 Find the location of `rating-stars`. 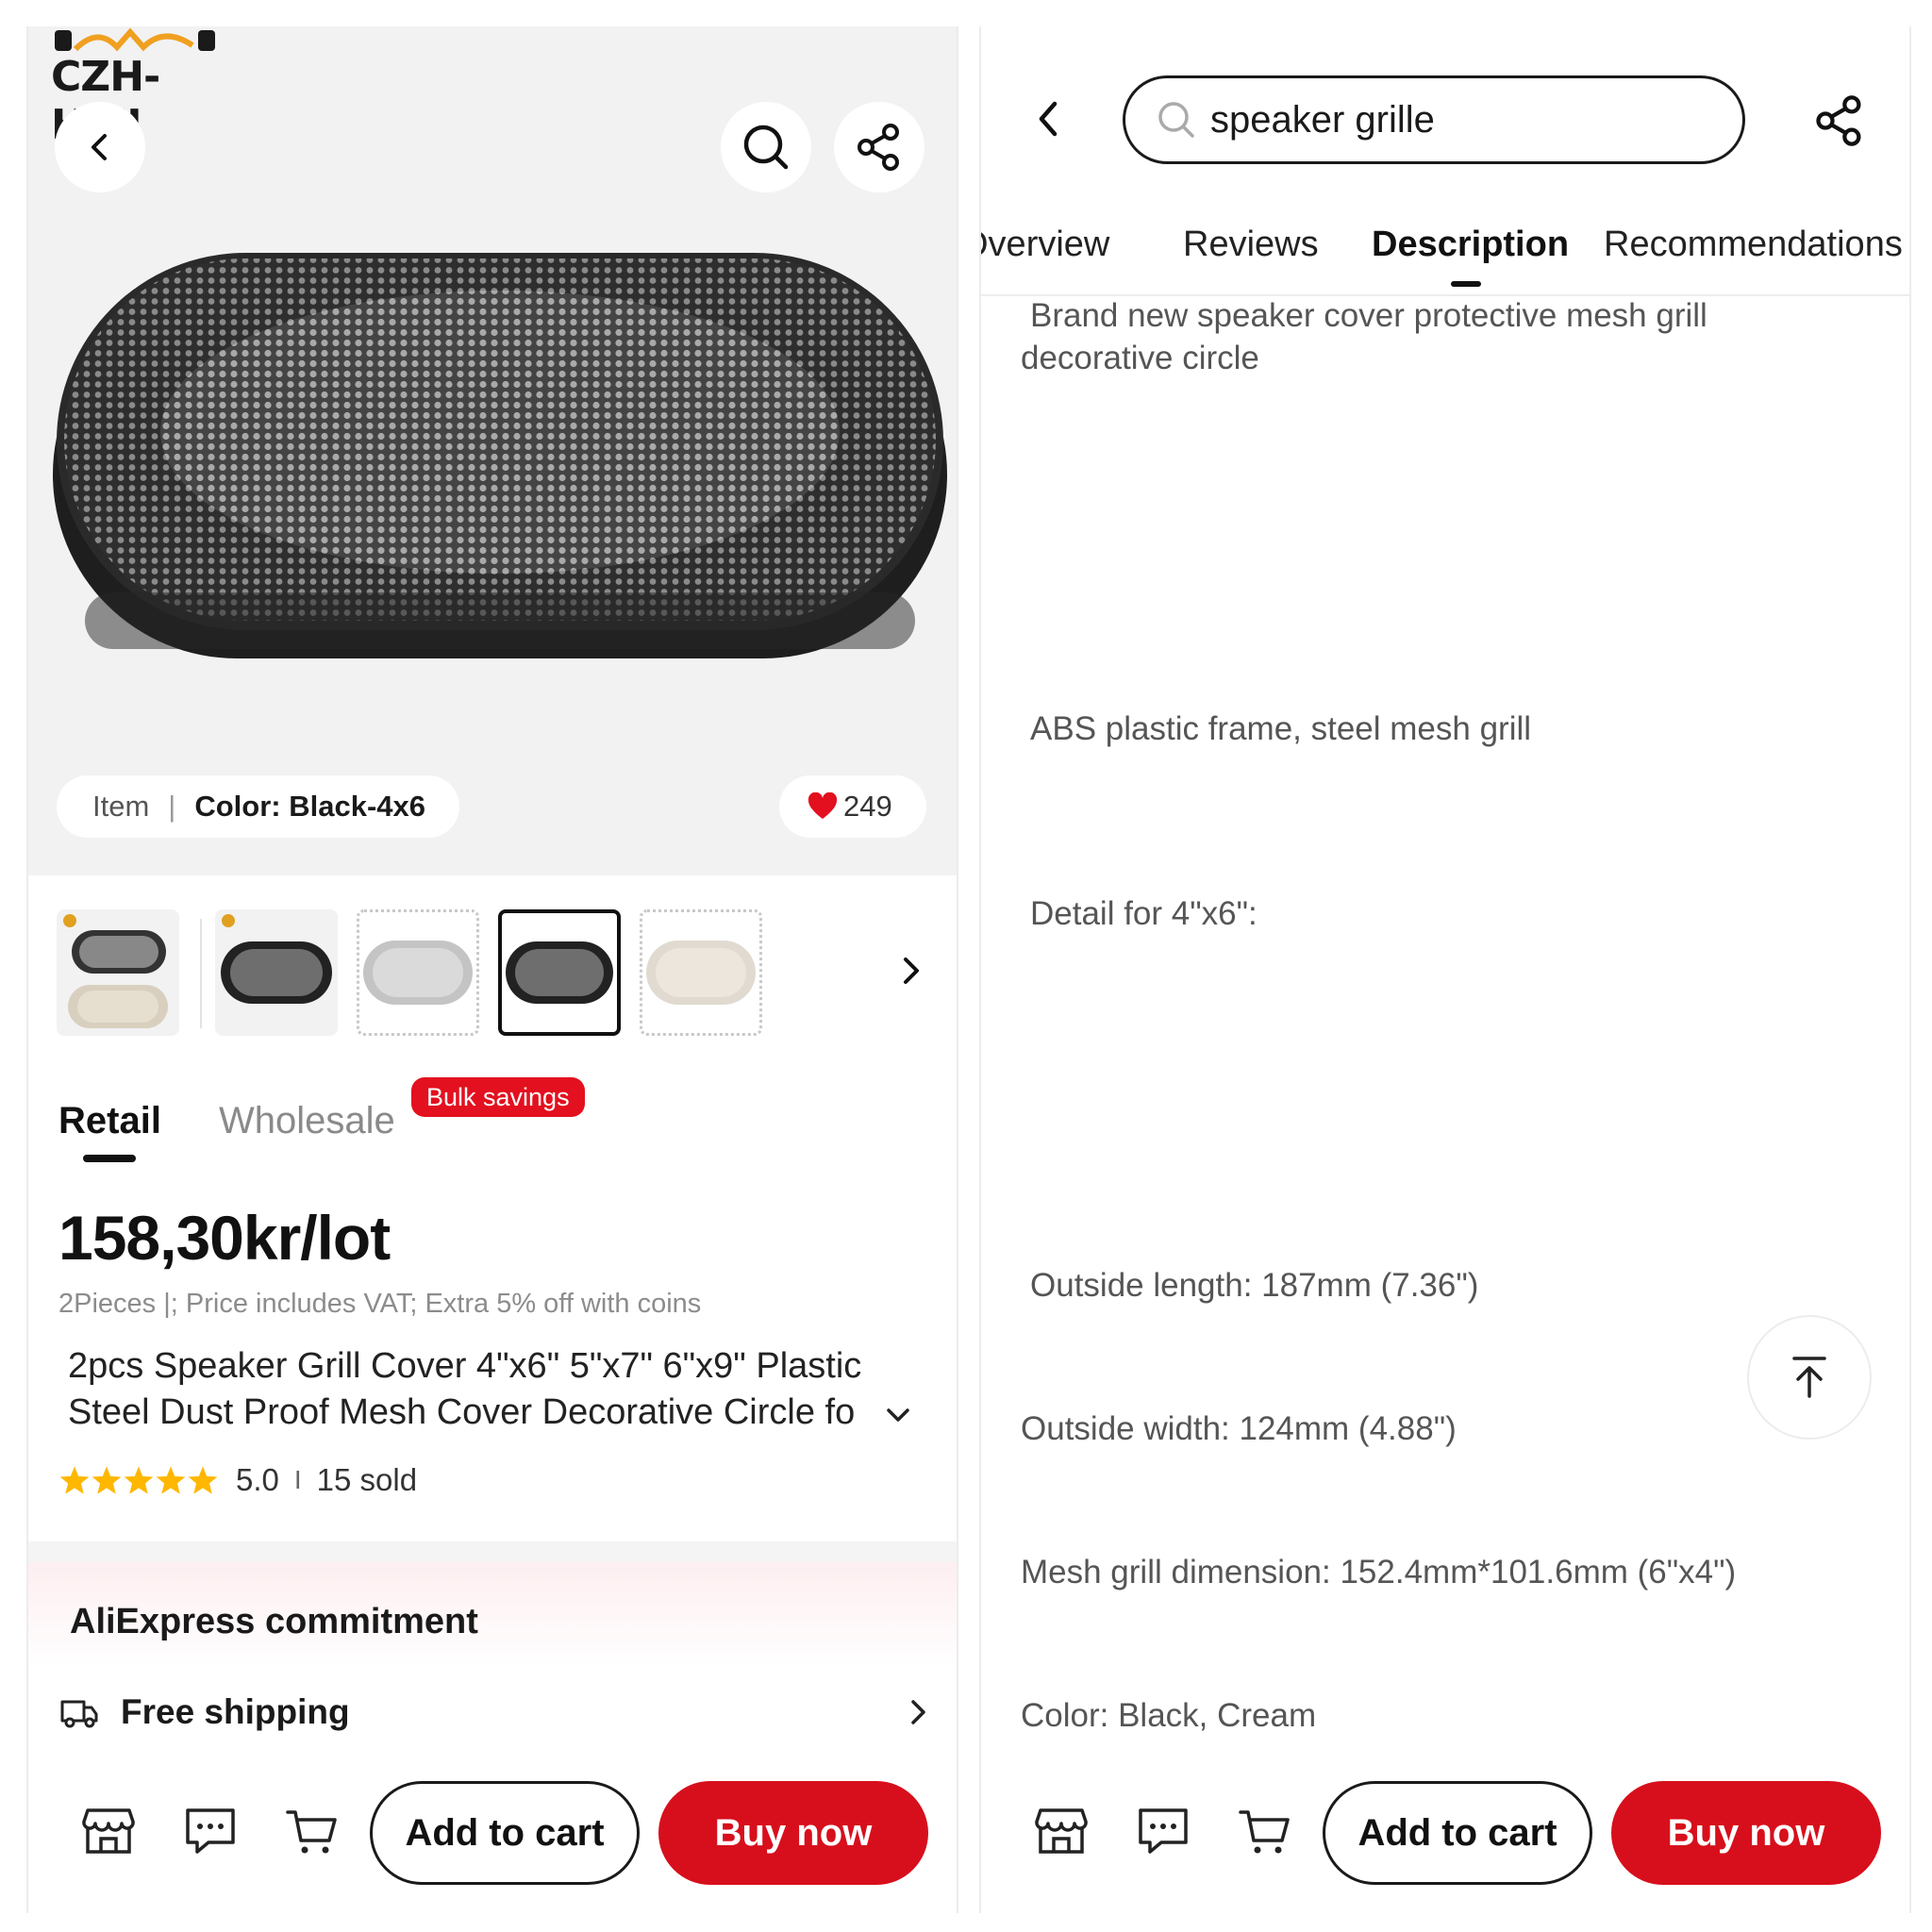

rating-stars is located at coordinates (138, 1480).